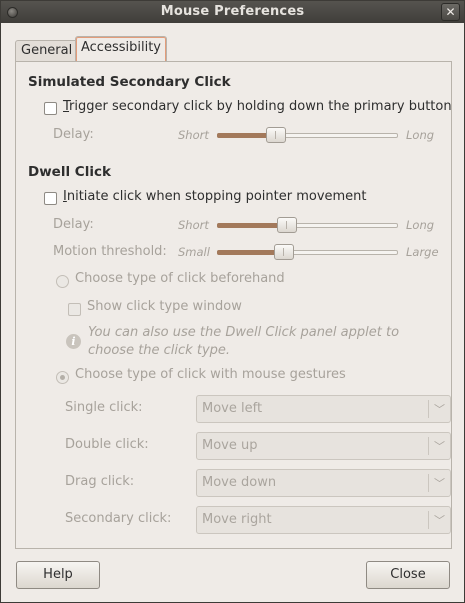 This screenshot has height=603, width=465. Describe the element at coordinates (104, 407) in the screenshot. I see `single-click-label: Single click:` at that location.